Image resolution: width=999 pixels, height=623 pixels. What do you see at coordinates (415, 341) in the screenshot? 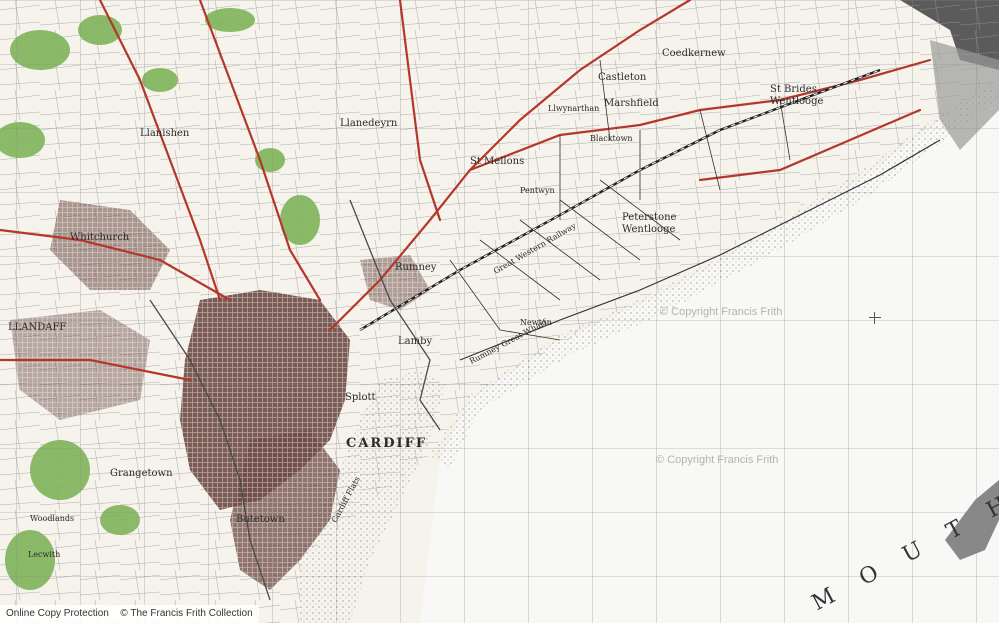
I see `label-lamby: Lamby` at bounding box center [415, 341].